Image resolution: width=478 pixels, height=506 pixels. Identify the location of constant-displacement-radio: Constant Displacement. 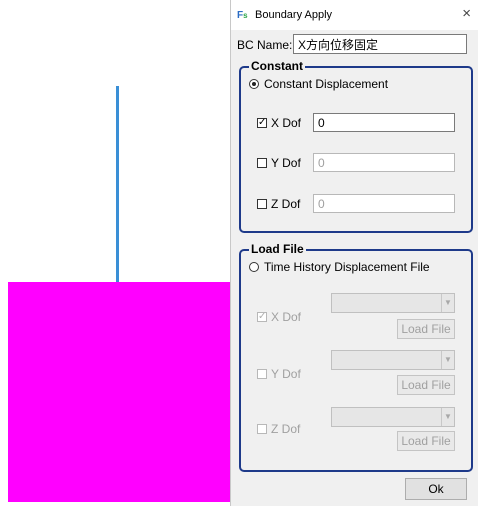
(318, 84).